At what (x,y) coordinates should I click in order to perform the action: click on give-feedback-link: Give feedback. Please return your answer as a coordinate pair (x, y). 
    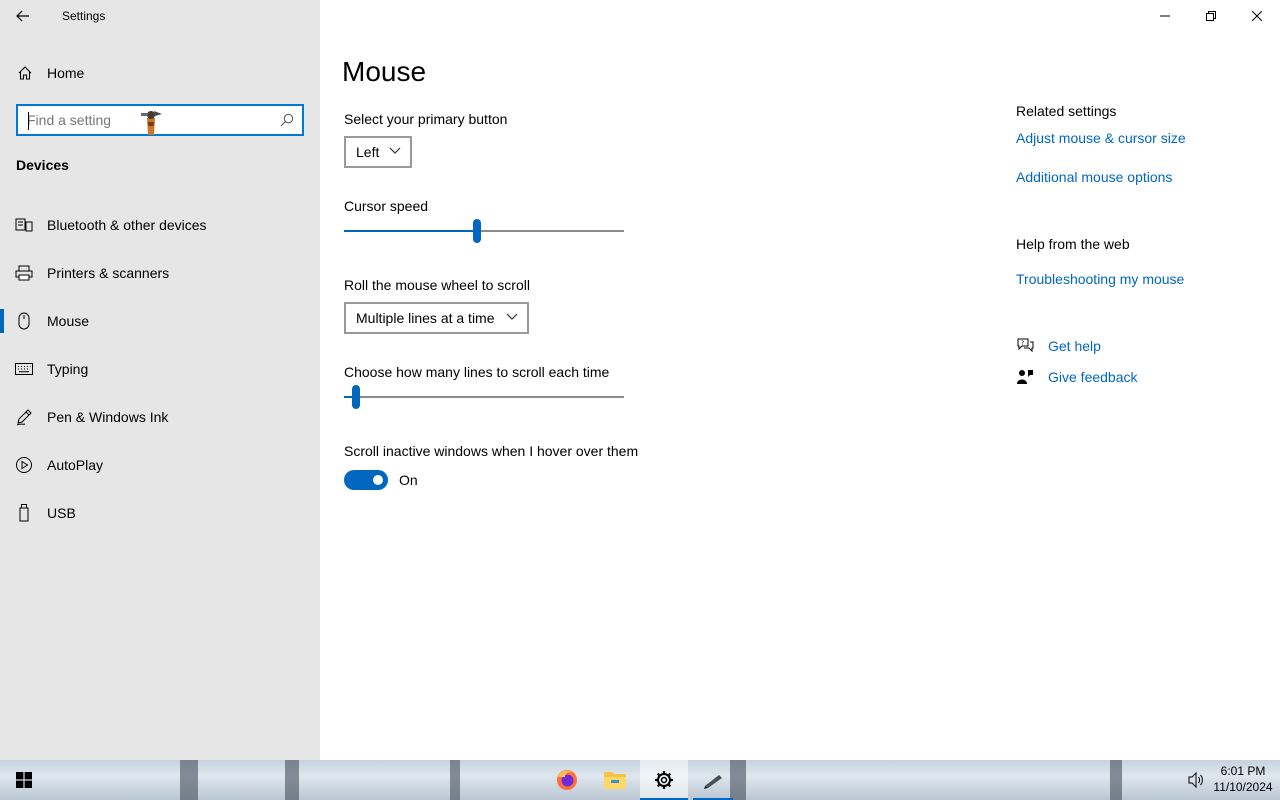
    Looking at the image, I should click on (1093, 377).